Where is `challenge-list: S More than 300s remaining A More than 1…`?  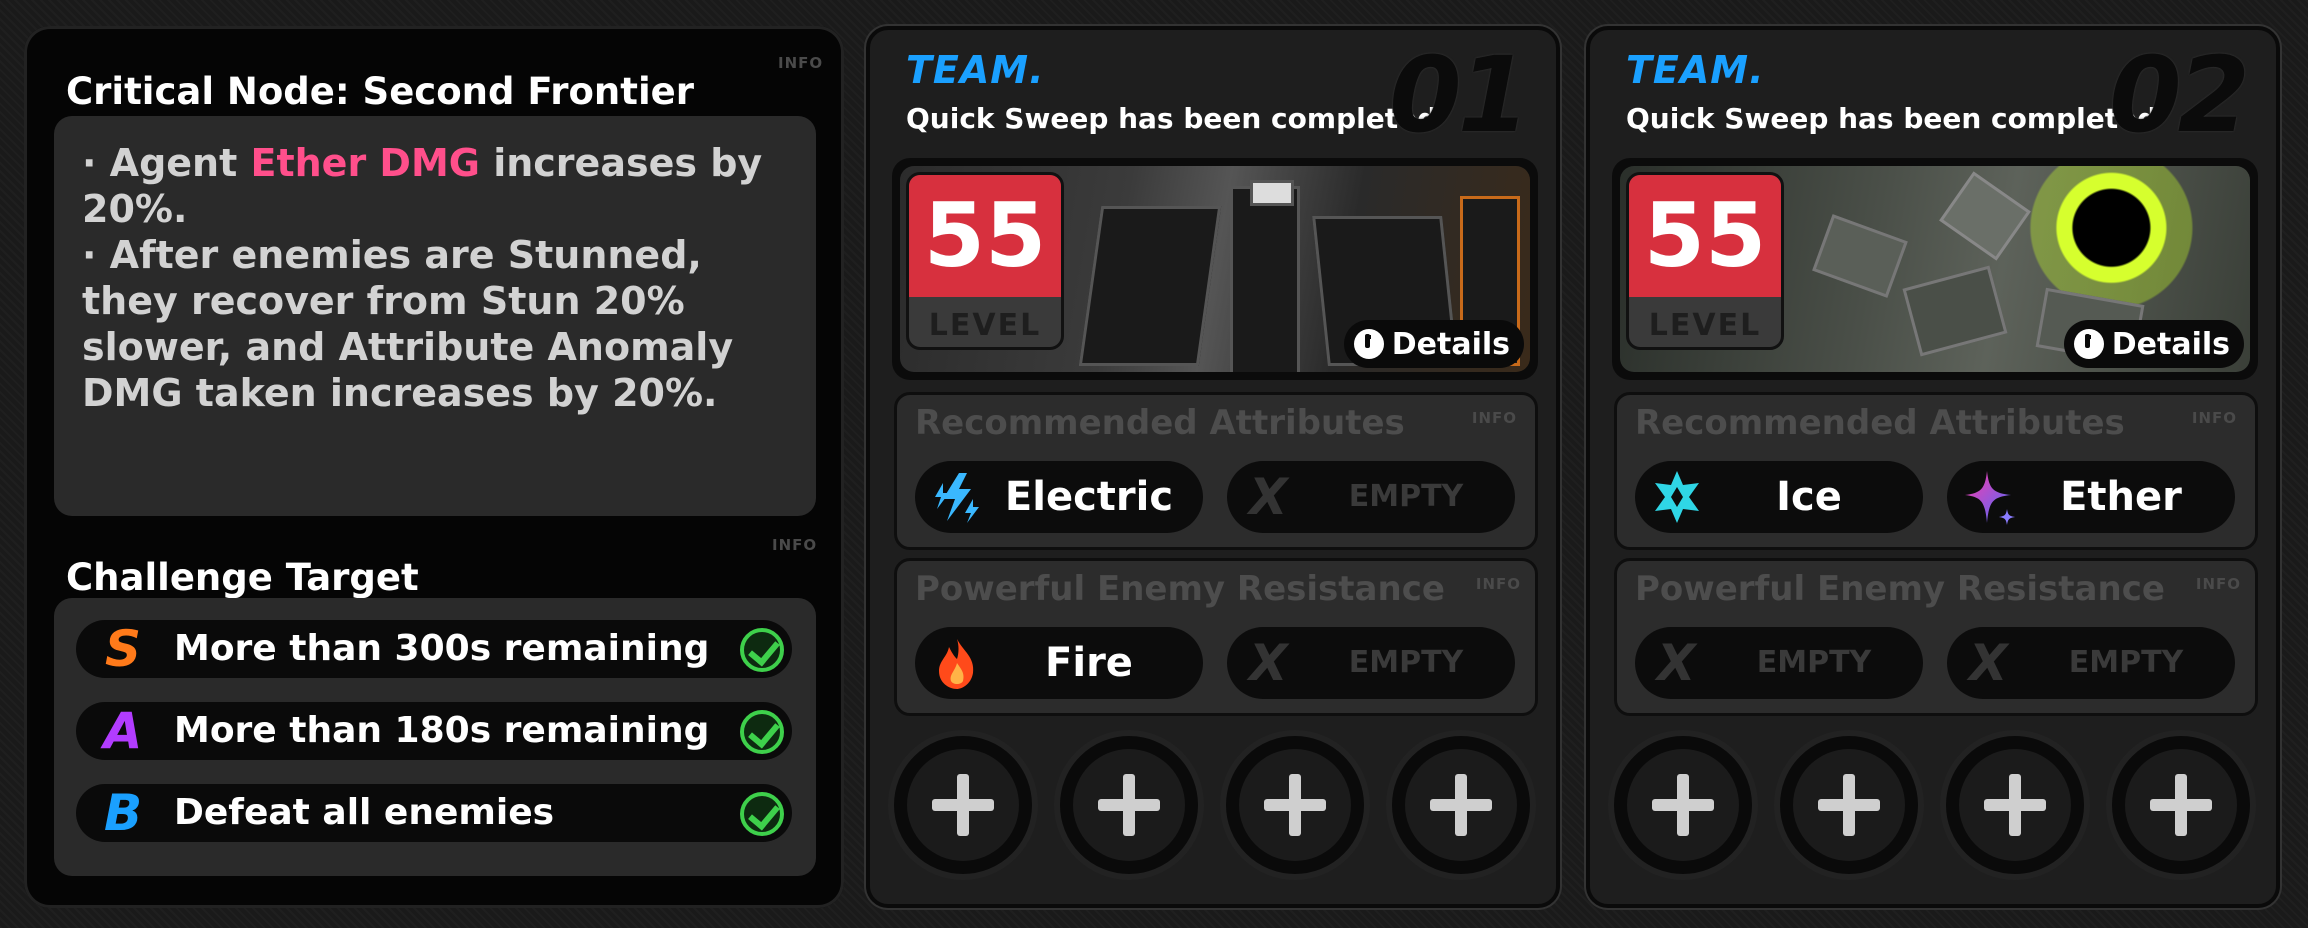
challenge-list: S More than 300s remaining A More than 1… is located at coordinates (435, 737).